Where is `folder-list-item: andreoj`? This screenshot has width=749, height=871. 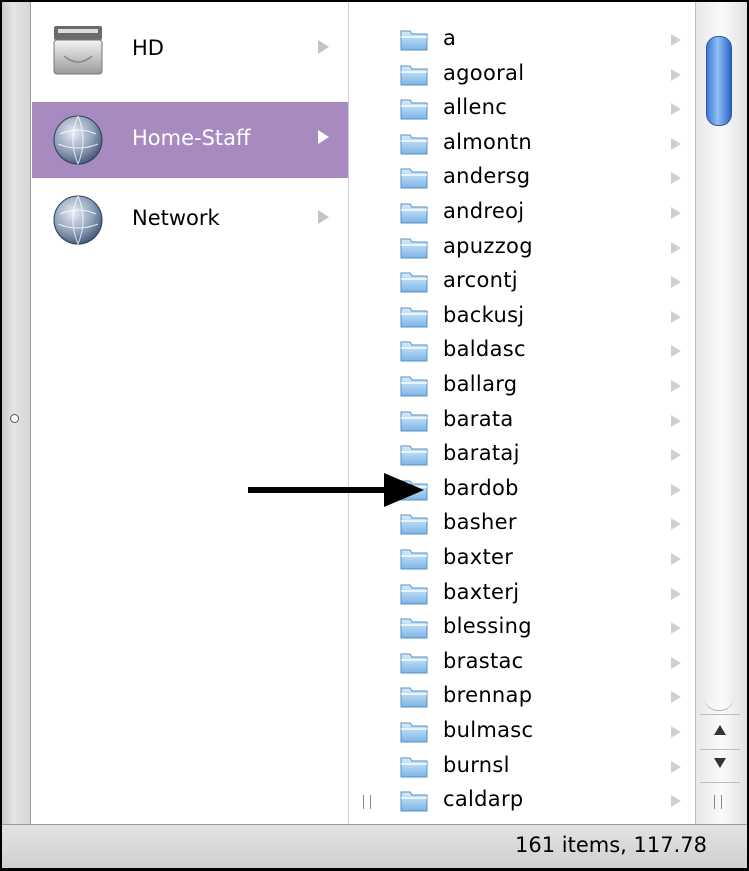
folder-list-item: andreoj is located at coordinates (522, 214).